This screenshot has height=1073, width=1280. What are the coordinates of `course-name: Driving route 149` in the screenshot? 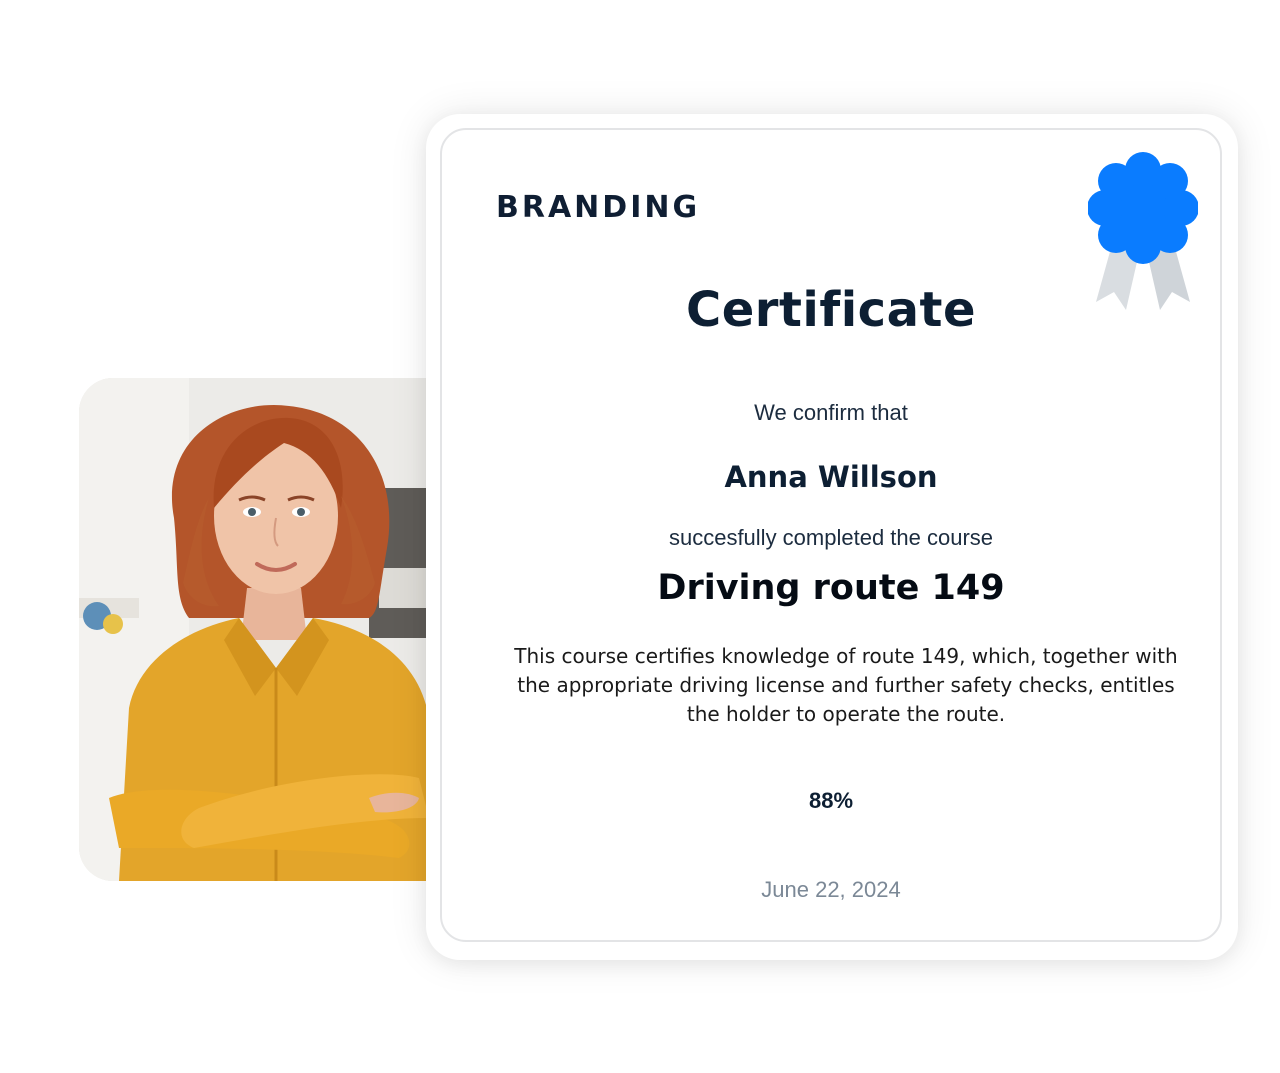 It's located at (831, 588).